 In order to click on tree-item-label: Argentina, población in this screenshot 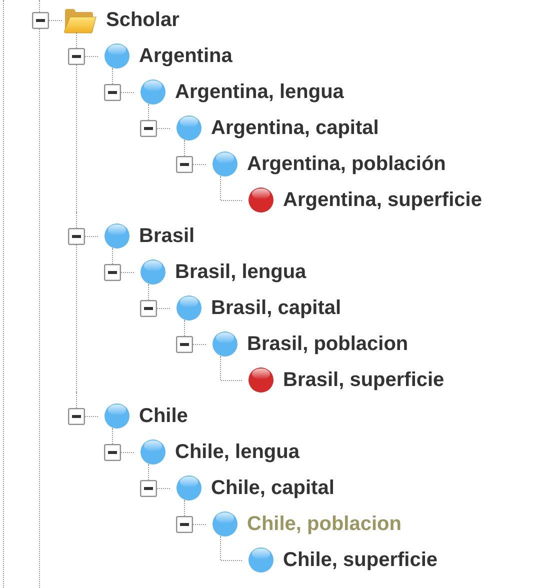, I will do `click(346, 164)`.